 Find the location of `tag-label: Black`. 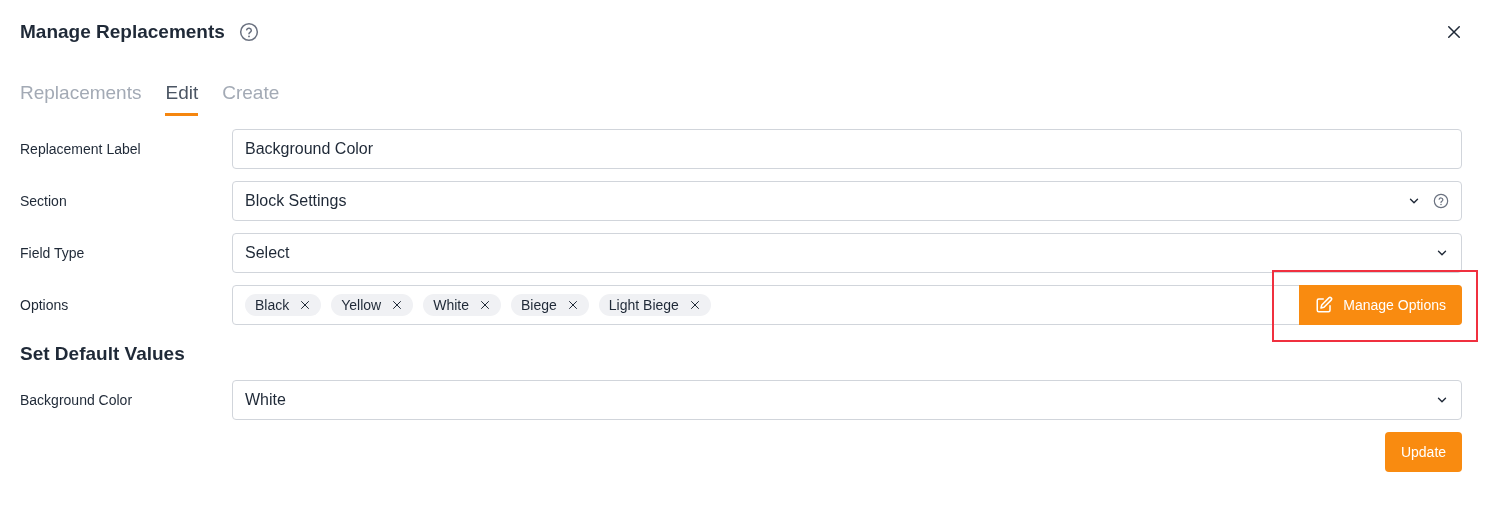

tag-label: Black is located at coordinates (272, 305).